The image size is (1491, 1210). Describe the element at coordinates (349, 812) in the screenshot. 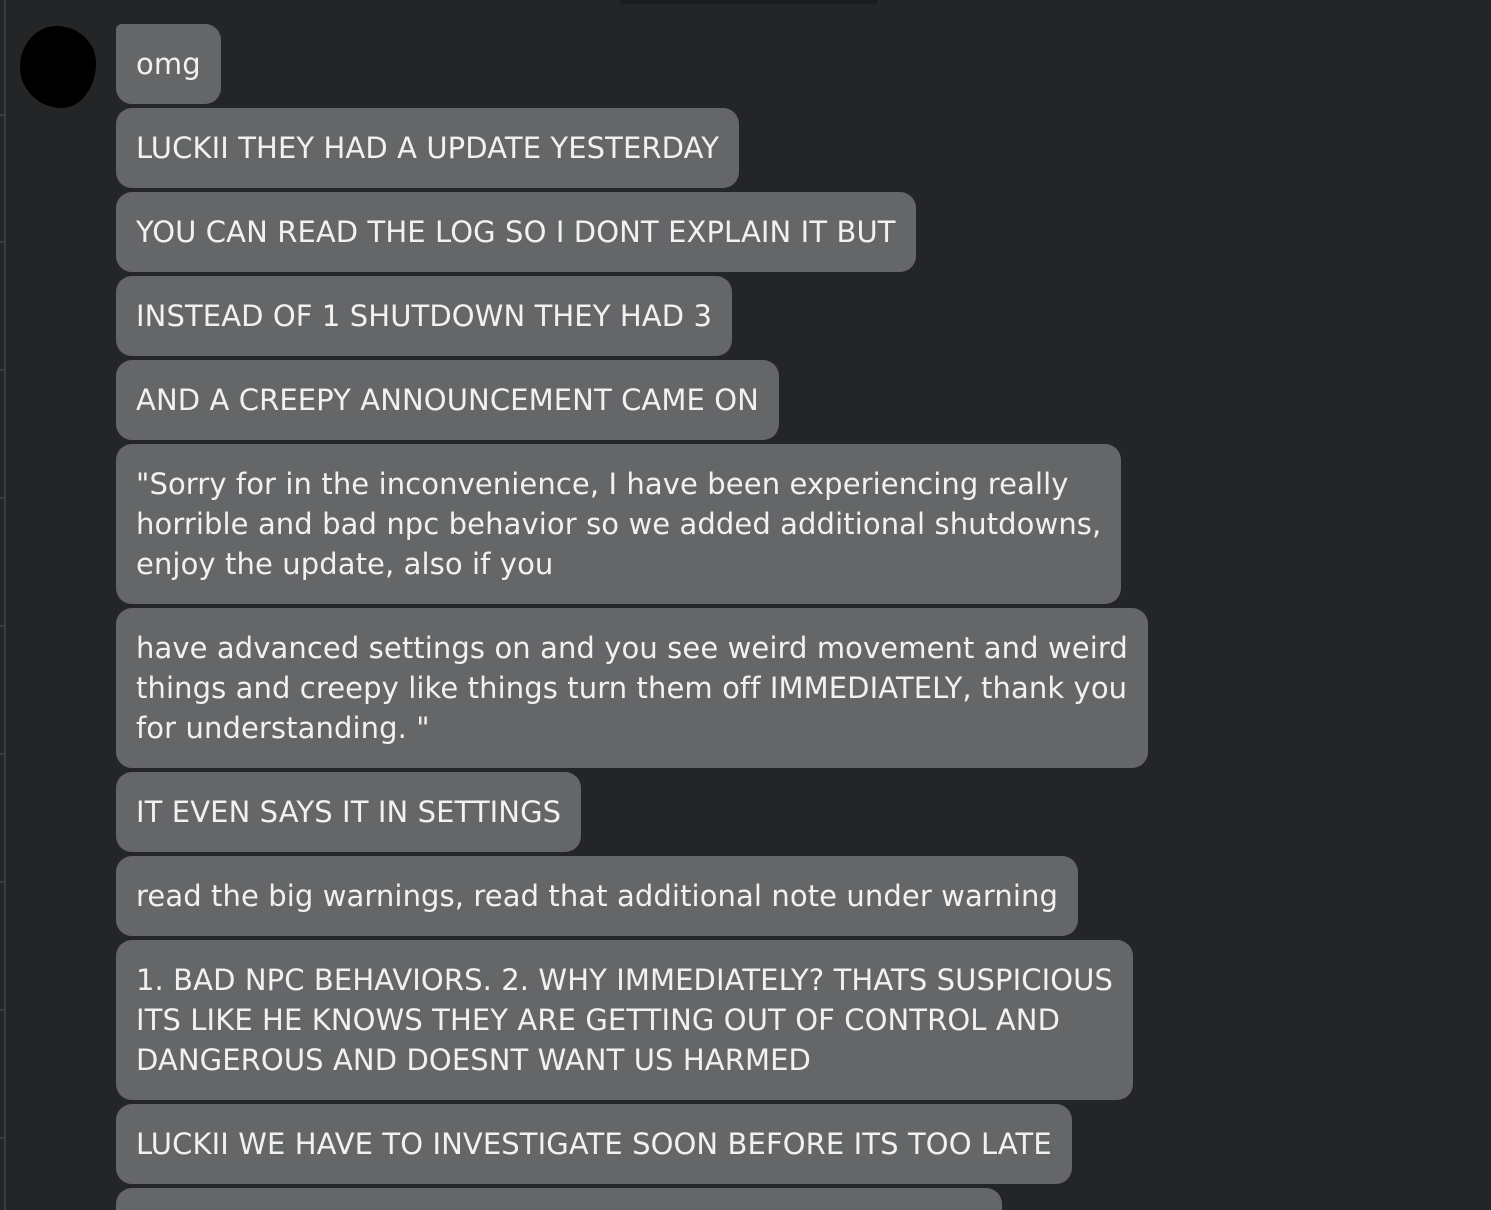

I see `message-bubble: IT EVEN SAYS IT IN SETTINGS` at that location.